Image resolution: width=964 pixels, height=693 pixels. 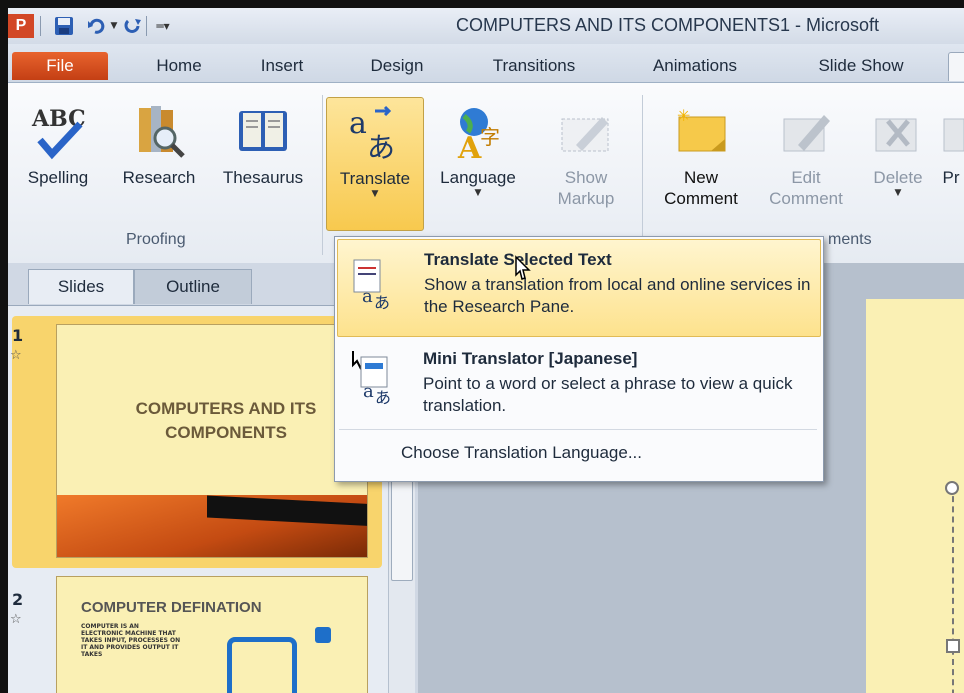 I want to click on svg-text: 字, so click(x=490, y=137).